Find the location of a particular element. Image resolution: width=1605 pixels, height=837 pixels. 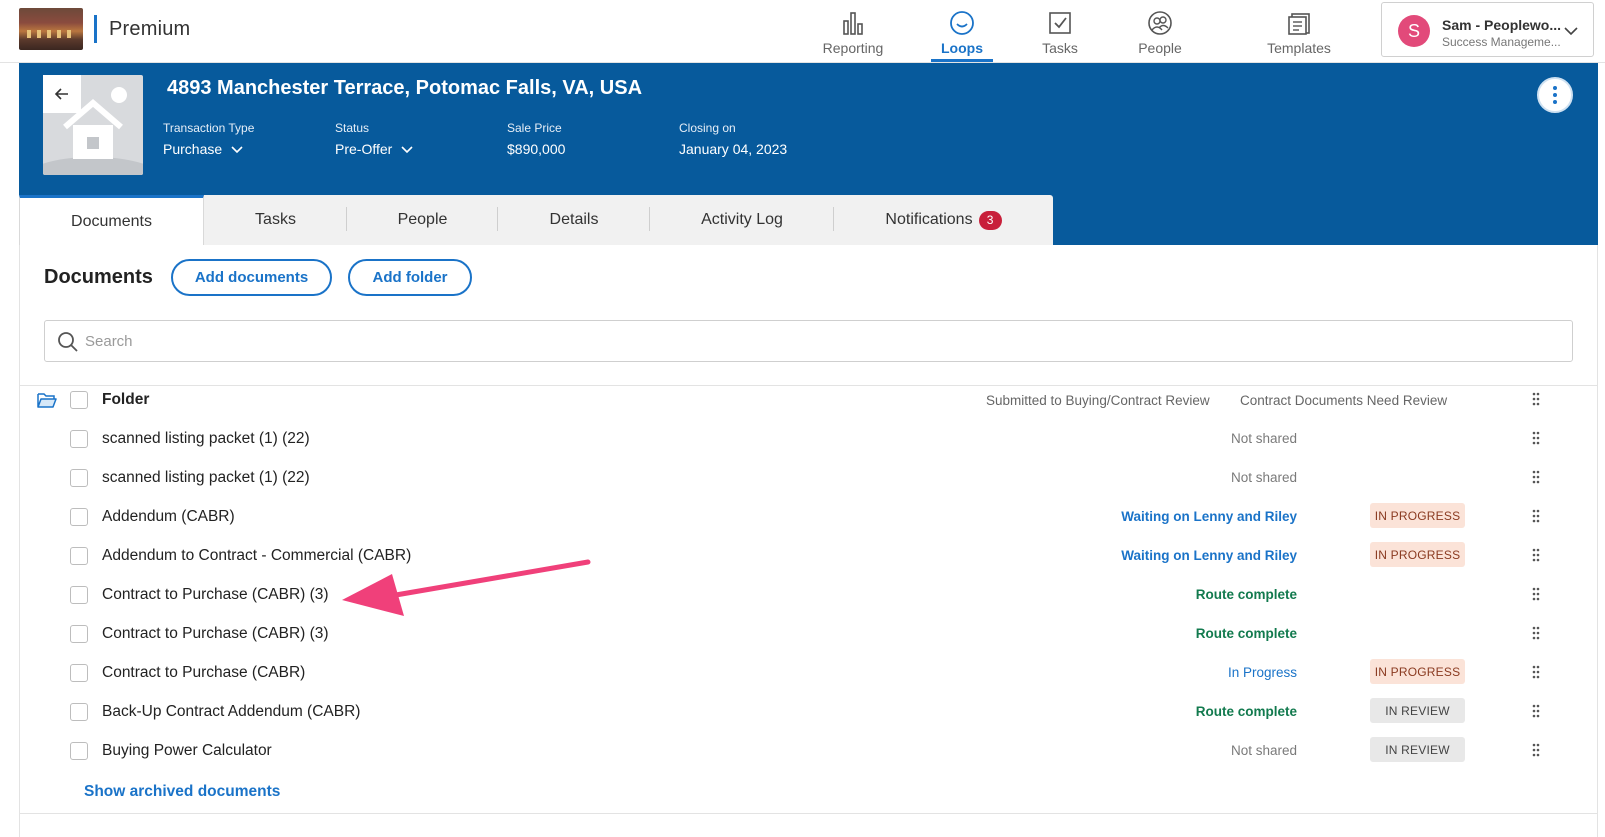

panel-bottom-border is located at coordinates (808, 813).